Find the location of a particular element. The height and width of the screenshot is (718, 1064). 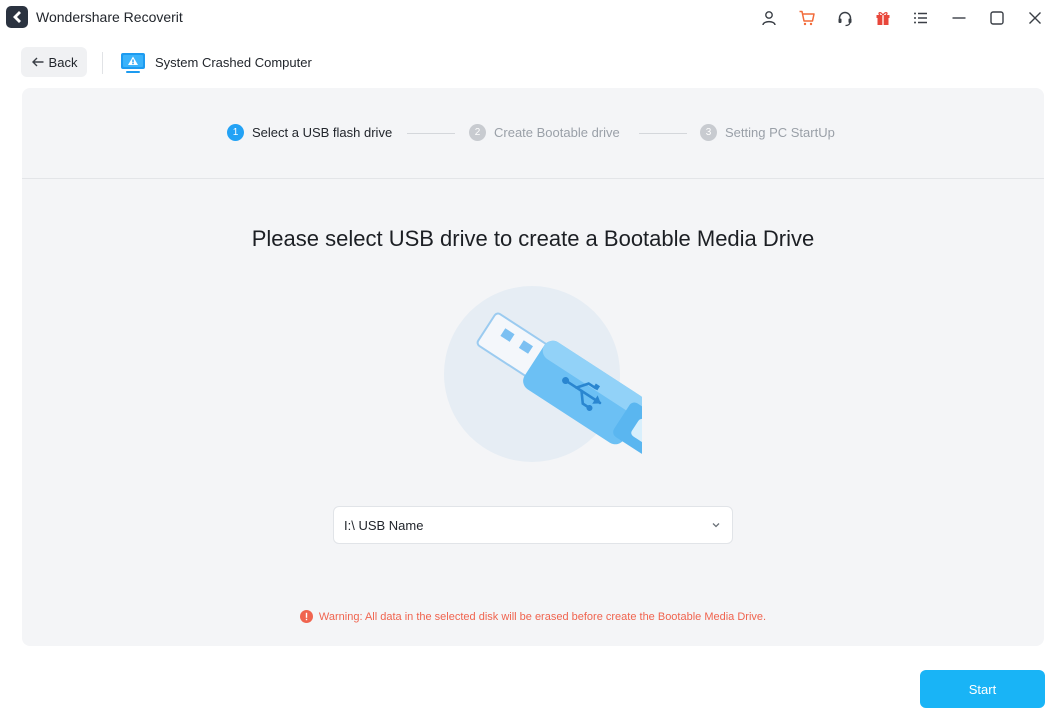

back-button: Back is located at coordinates (54, 62).